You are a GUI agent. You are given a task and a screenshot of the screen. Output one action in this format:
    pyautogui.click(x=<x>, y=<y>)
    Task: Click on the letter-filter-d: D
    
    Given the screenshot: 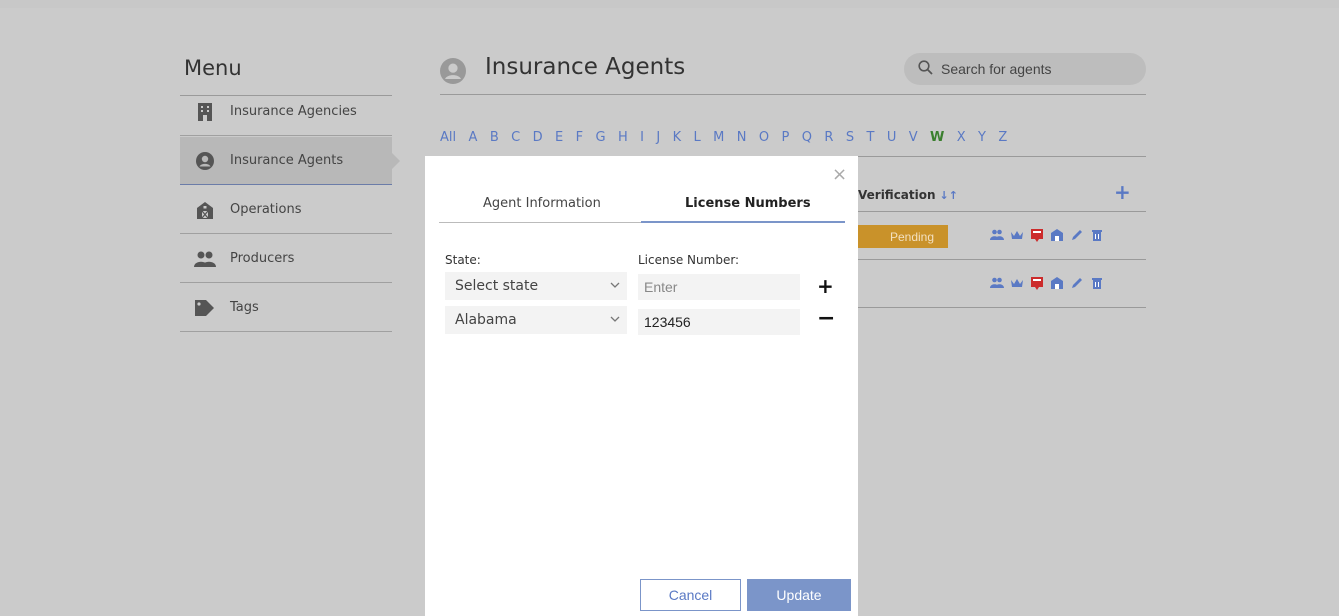 What is the action you would take?
    pyautogui.click(x=538, y=137)
    